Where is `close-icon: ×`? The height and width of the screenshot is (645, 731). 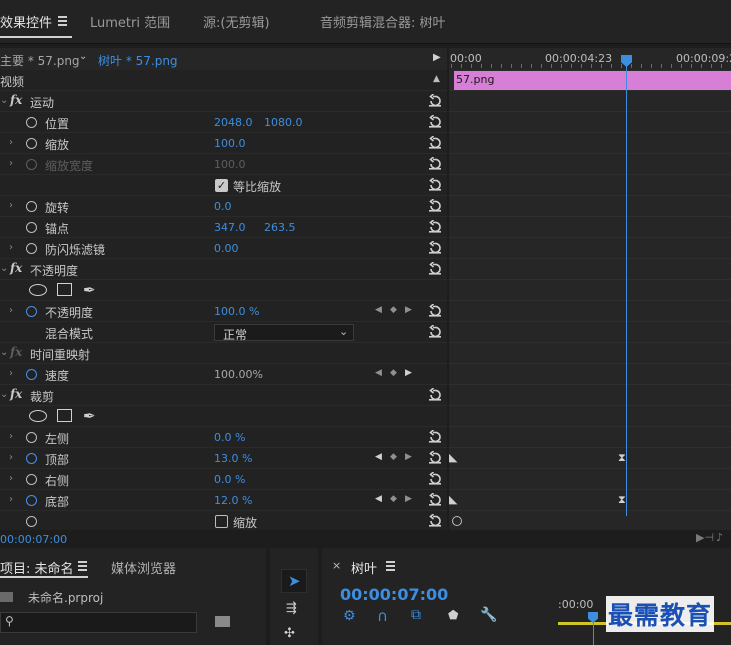 close-icon: × is located at coordinates (336, 565).